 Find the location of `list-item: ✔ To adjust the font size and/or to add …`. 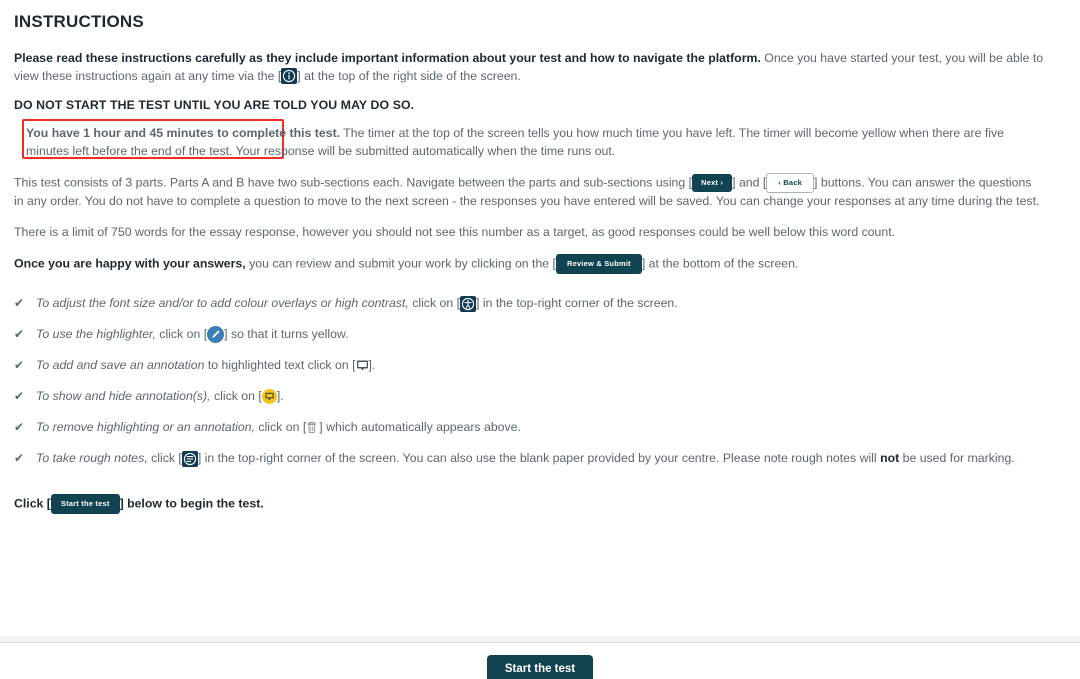

list-item: ✔ To adjust the font size and/or to add … is located at coordinates (541, 303).